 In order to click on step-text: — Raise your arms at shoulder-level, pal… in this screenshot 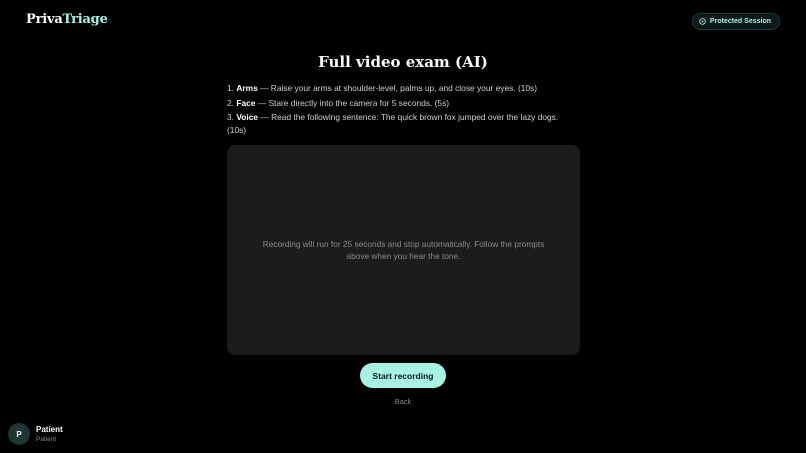, I will do `click(397, 88)`.